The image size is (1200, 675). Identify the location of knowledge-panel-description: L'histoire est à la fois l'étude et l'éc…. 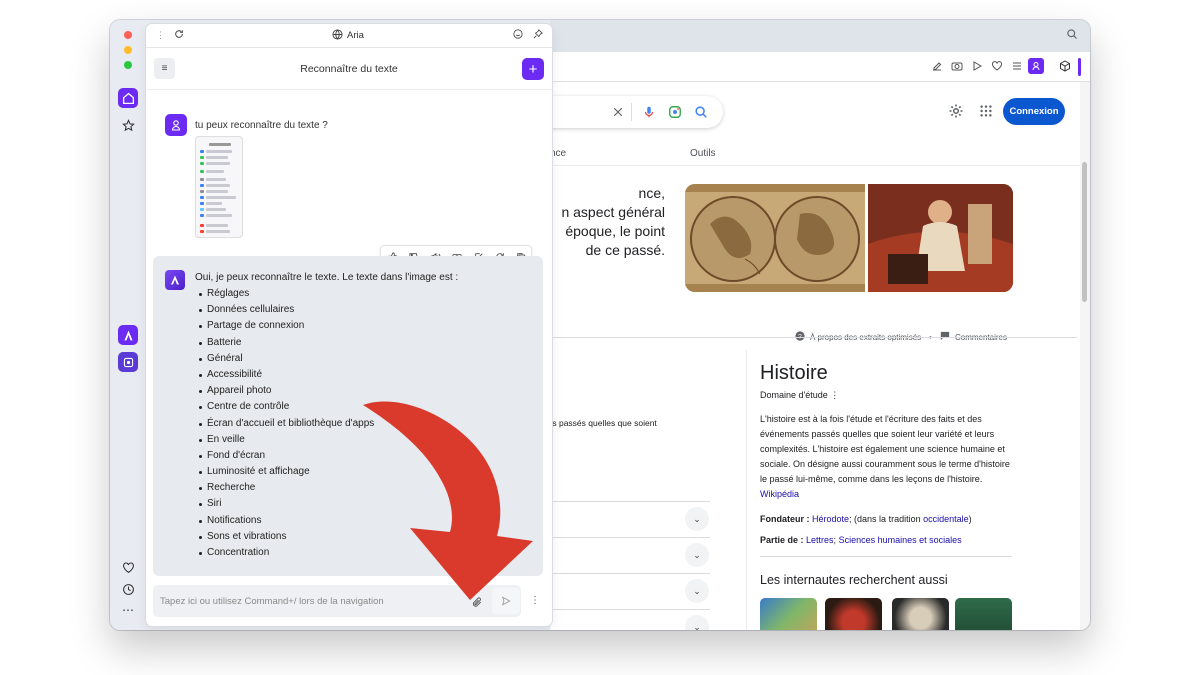
(886, 457).